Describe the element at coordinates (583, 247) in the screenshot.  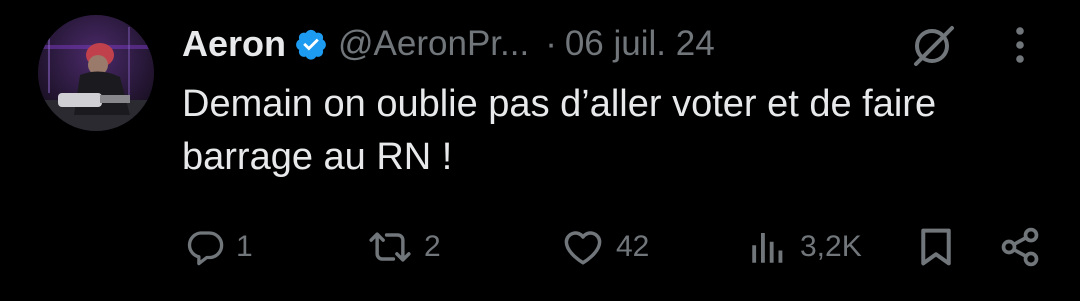
I see `like-icon` at that location.